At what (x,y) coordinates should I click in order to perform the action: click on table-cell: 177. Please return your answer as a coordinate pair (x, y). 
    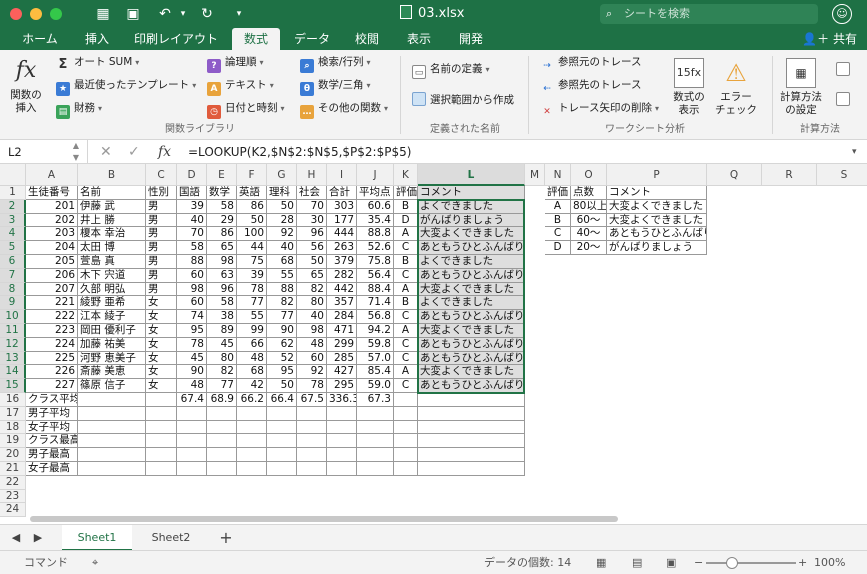
    Looking at the image, I should click on (342, 220).